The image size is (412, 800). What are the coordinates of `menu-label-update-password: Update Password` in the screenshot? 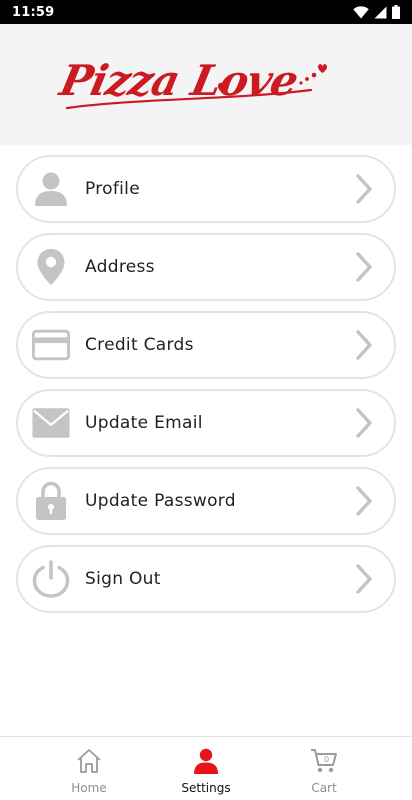 It's located at (160, 501).